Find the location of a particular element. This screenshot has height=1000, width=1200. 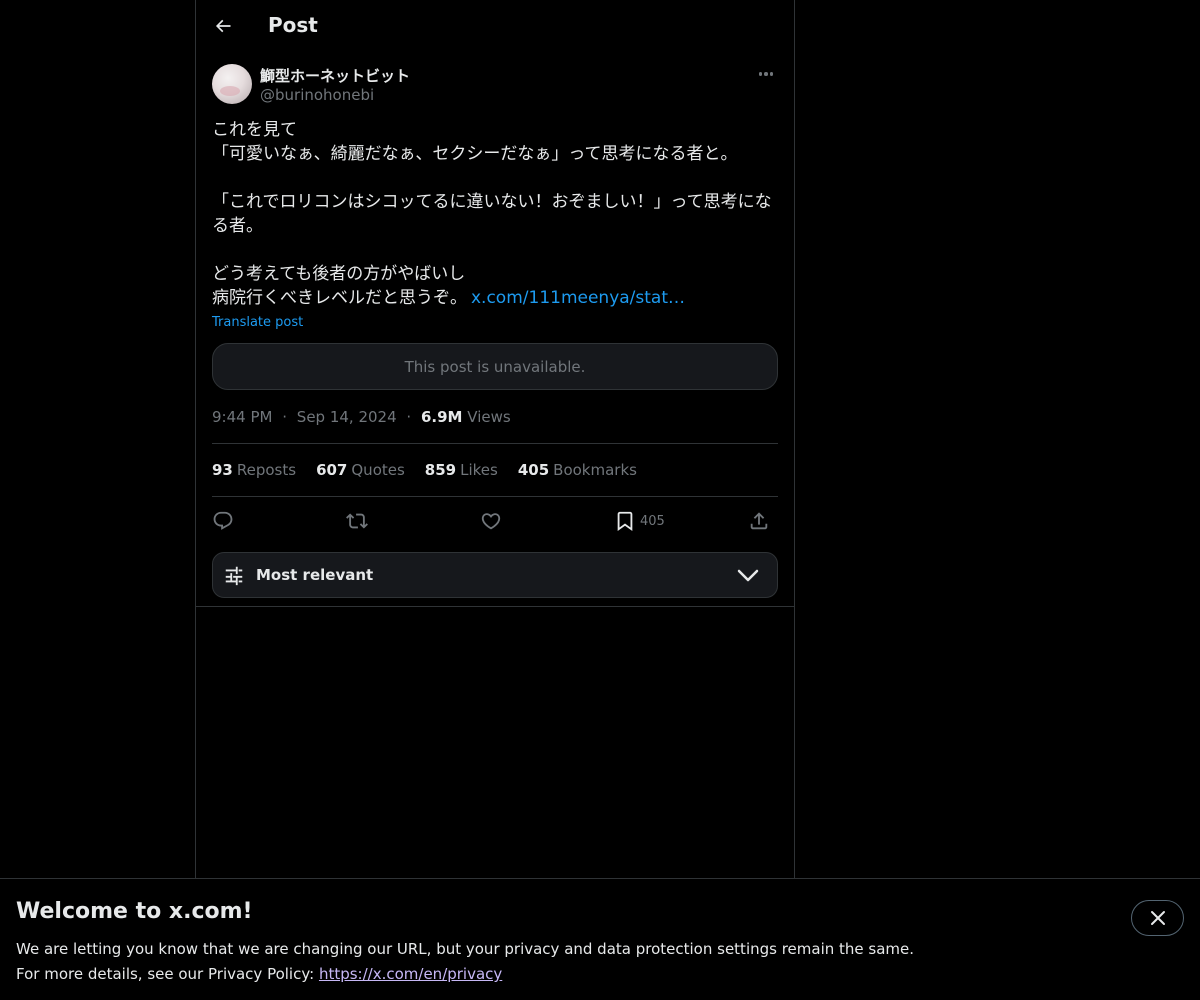

like-icon is located at coordinates (491, 521).